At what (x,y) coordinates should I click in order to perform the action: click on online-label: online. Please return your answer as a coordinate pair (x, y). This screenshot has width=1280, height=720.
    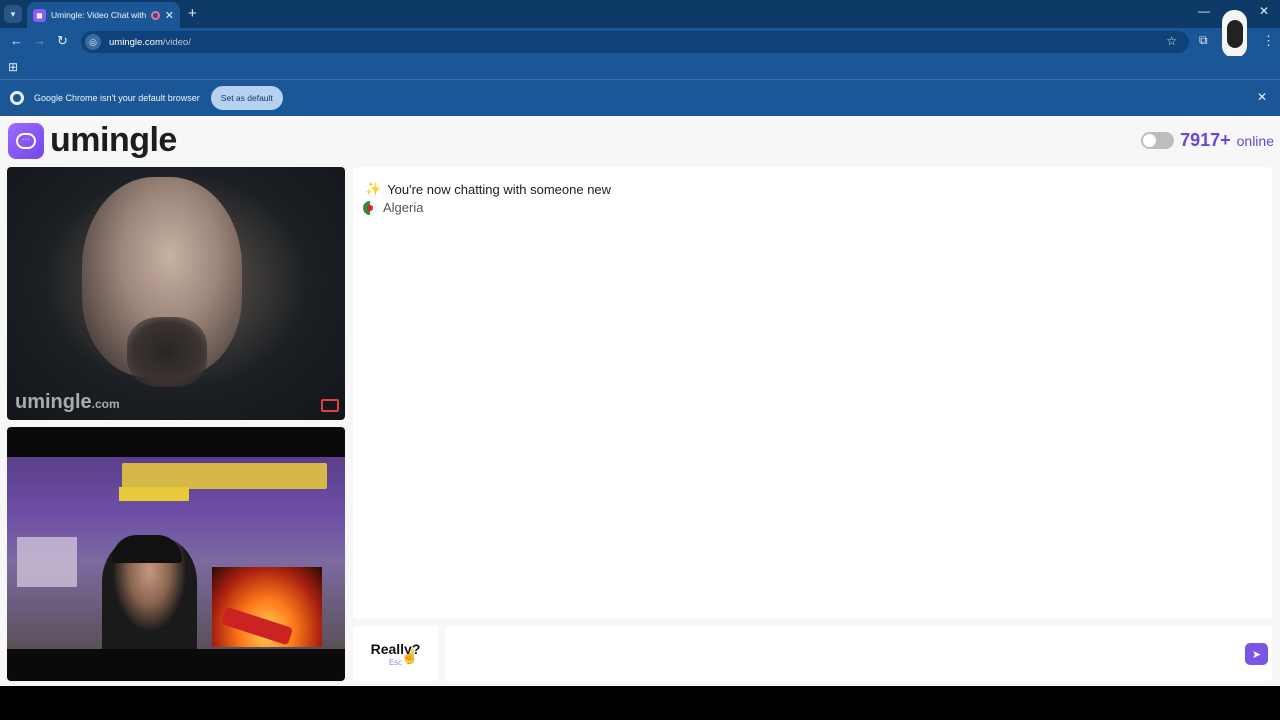
    Looking at the image, I should click on (1255, 140).